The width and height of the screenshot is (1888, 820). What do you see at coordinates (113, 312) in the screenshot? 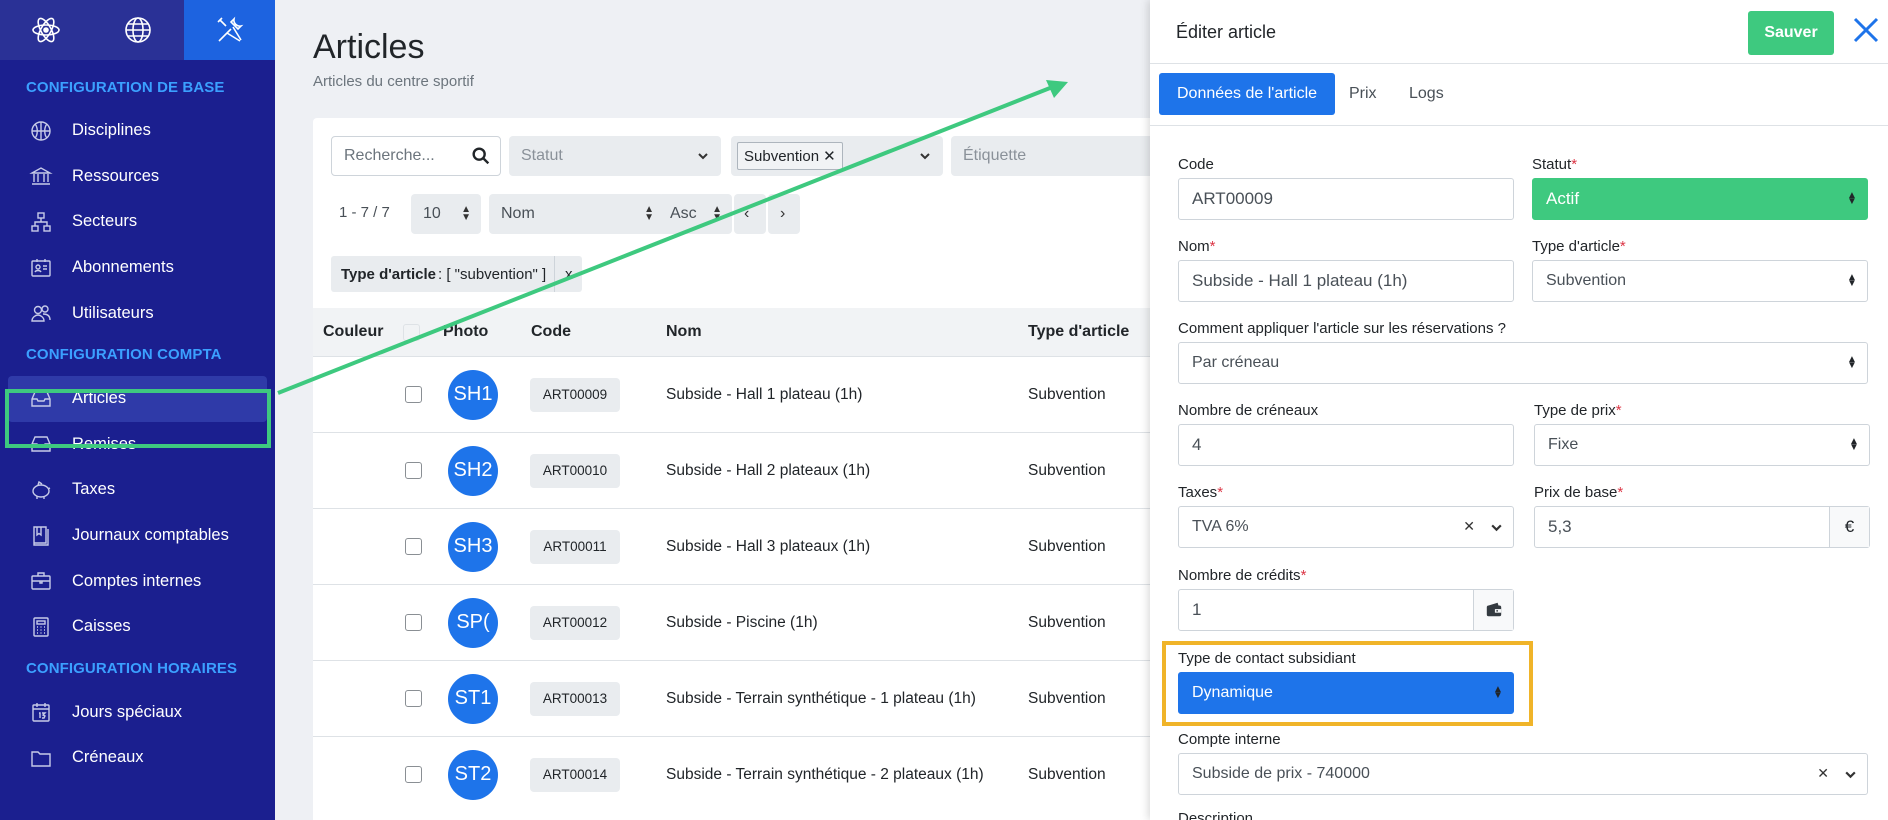
I see `sidebar-item-label: Utilisateurs` at bounding box center [113, 312].